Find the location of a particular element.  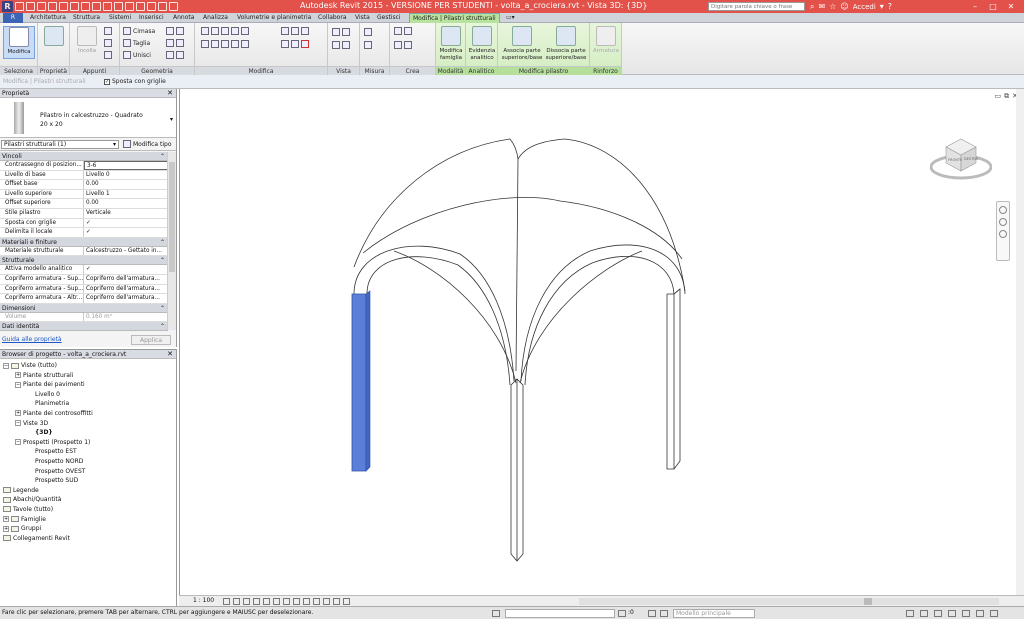

beam-join-icon is located at coordinates (180, 55).